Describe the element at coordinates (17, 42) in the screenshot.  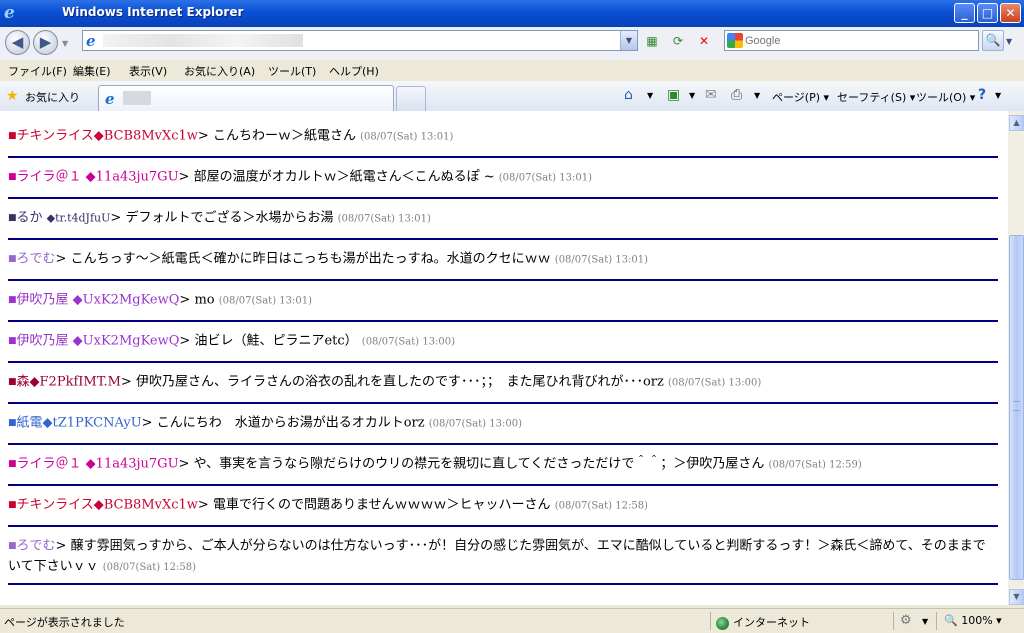
I see `back-button: ◀` at that location.